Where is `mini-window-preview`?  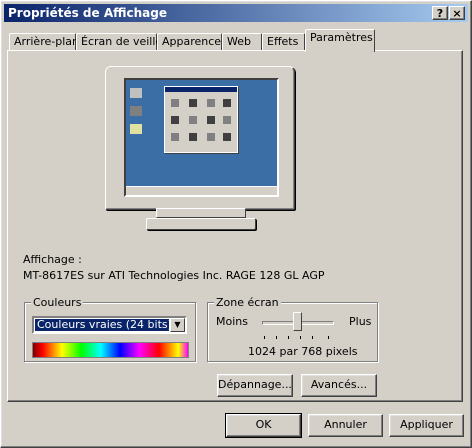 mini-window-preview is located at coordinates (201, 119).